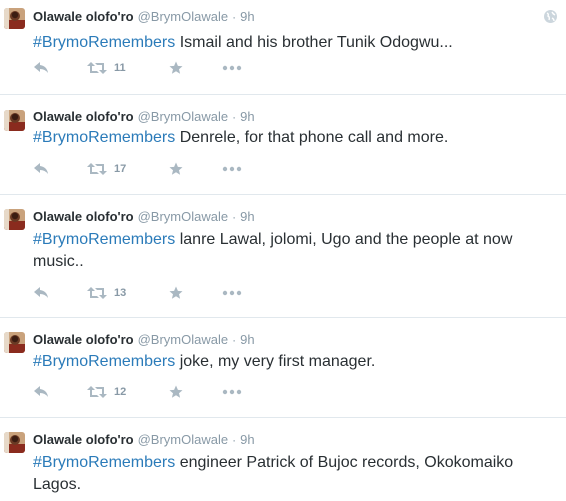  I want to click on tweet-body: joke, my very first manager., so click(275, 361).